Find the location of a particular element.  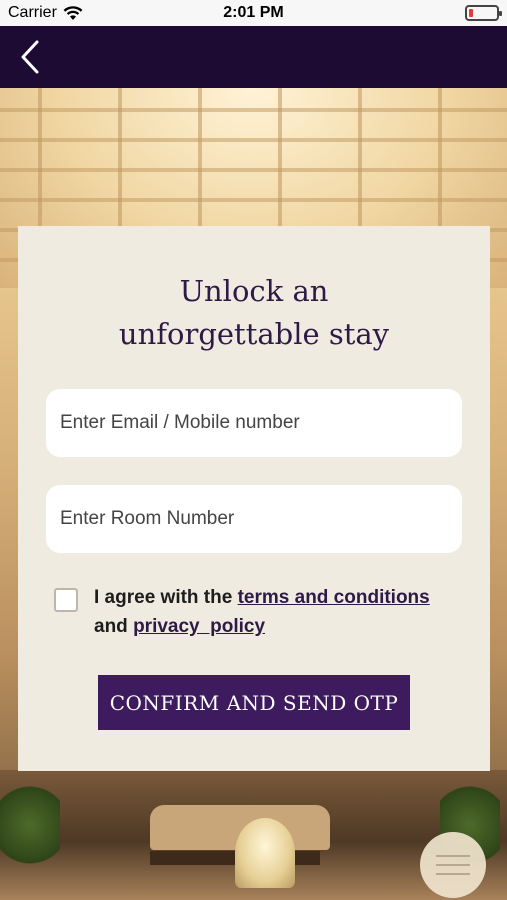

agree-prefix: I agree with the is located at coordinates (166, 597).